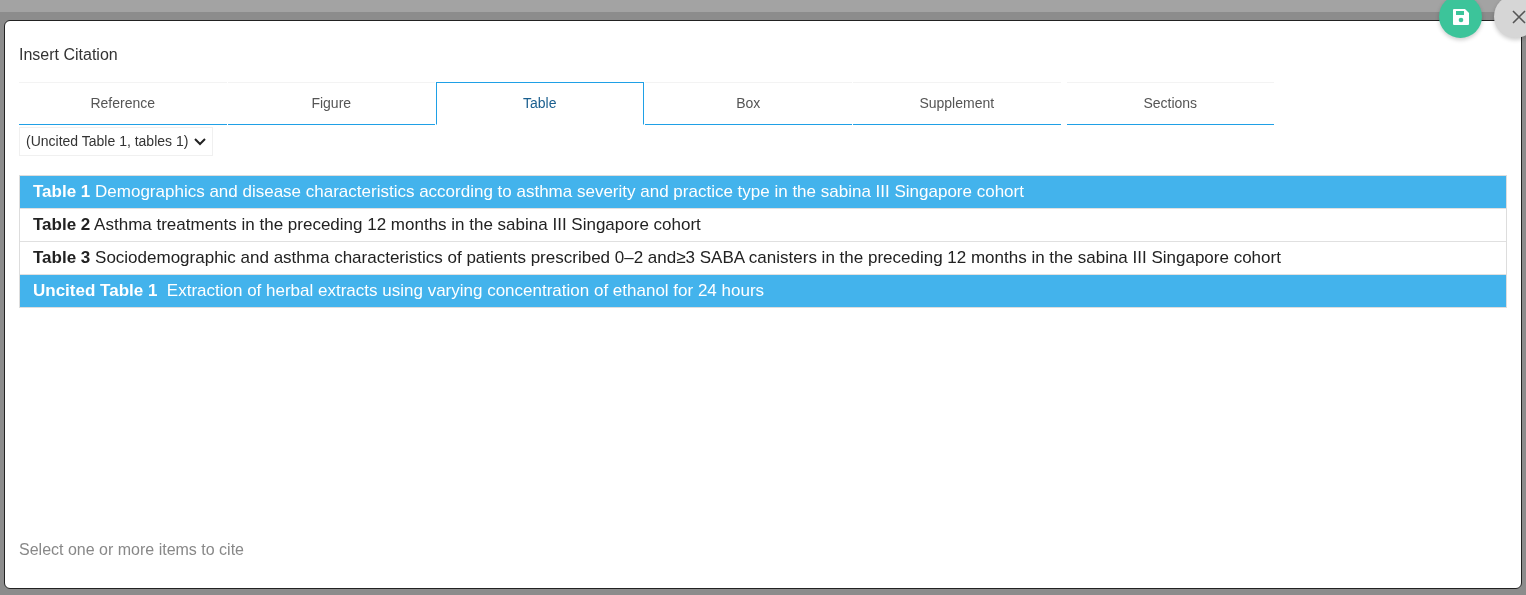 The height and width of the screenshot is (595, 1526). What do you see at coordinates (331, 103) in the screenshot?
I see `tab: Figure` at bounding box center [331, 103].